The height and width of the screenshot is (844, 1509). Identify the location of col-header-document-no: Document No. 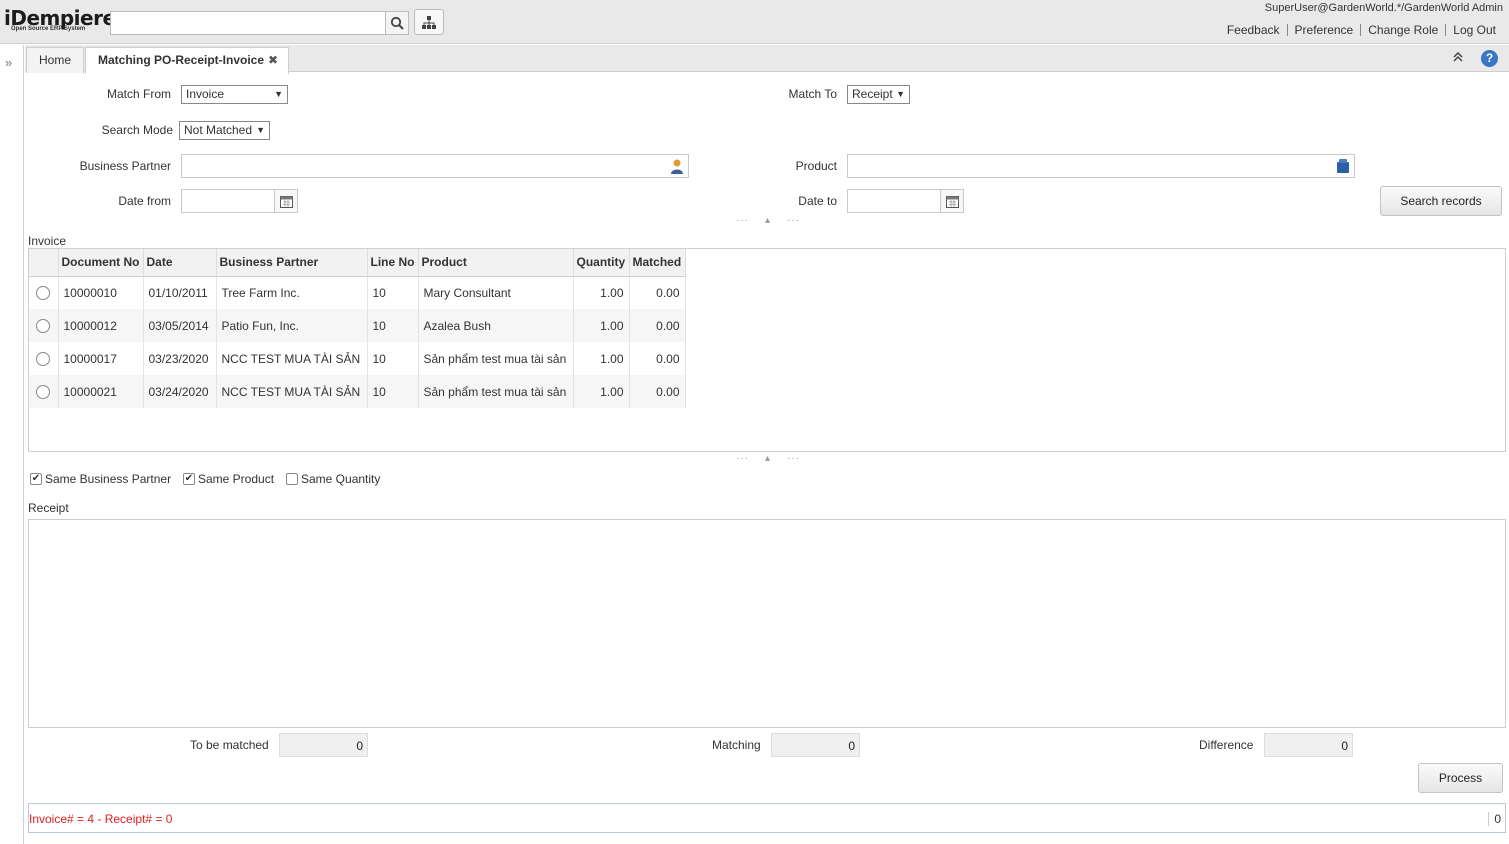
(101, 263).